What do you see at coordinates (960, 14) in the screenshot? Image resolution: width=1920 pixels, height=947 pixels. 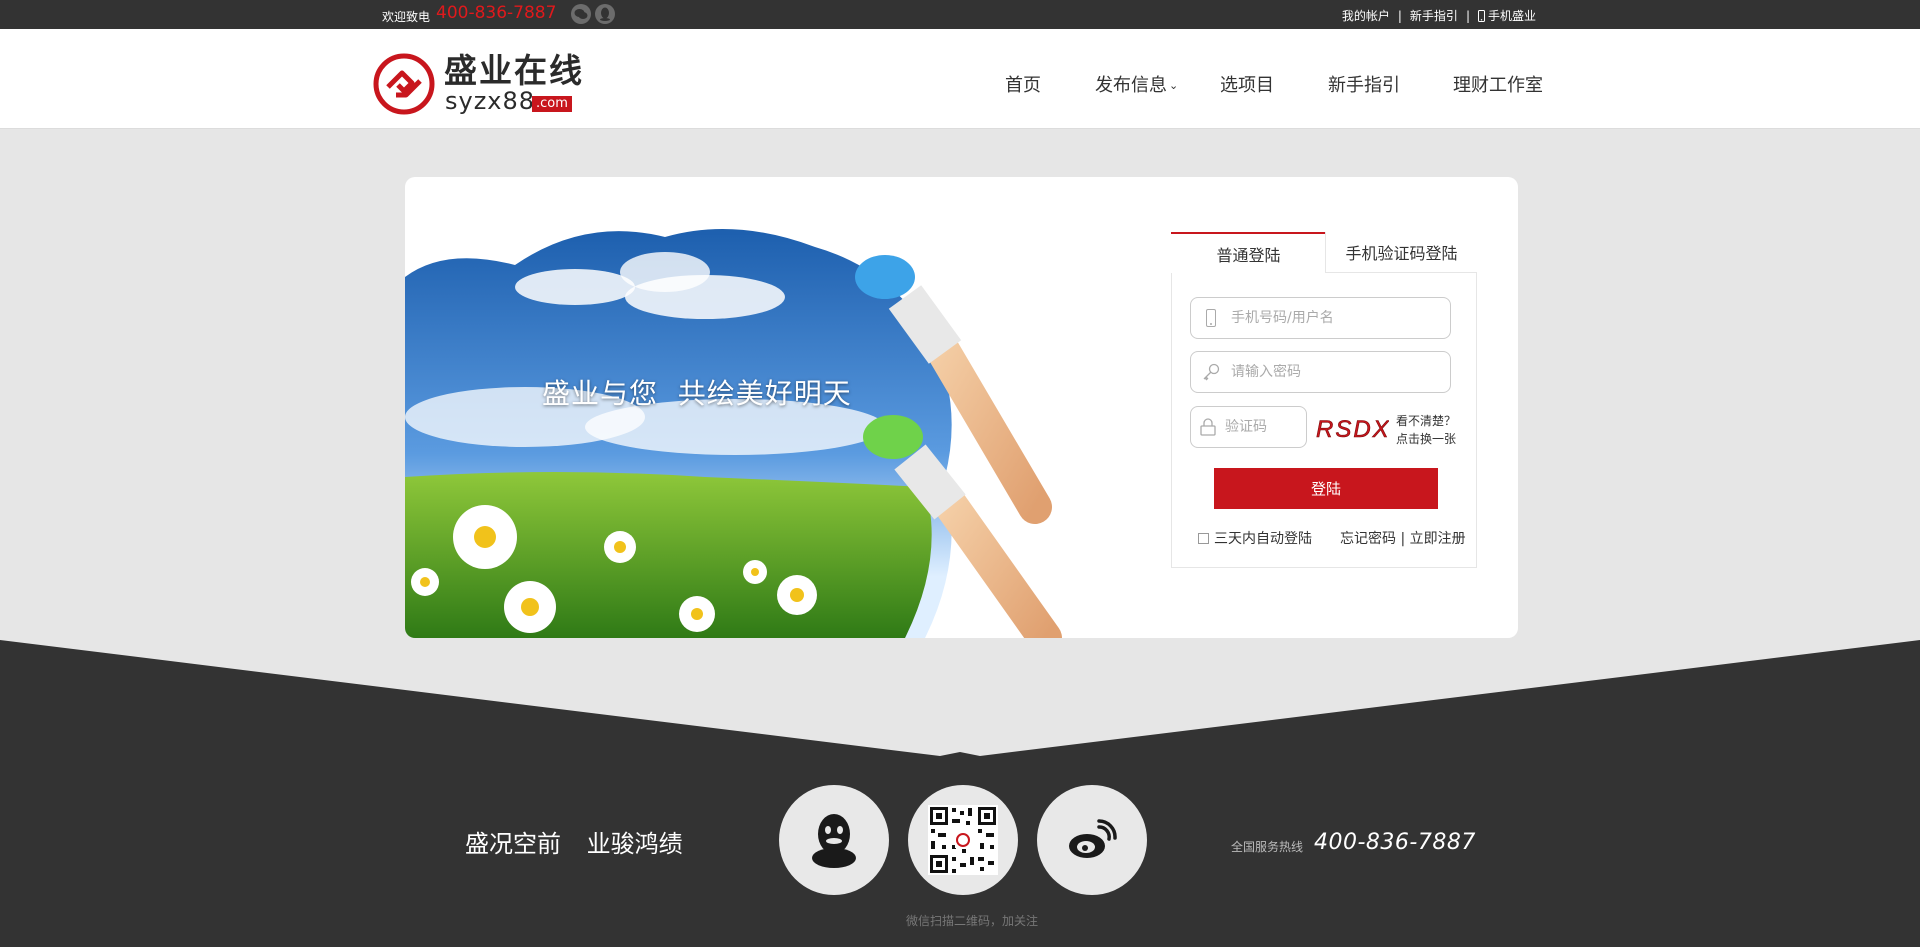 I see `top-bar: 欢迎致电 400-836-7887 我的帐户 | 新手指引 | 手机盛业` at bounding box center [960, 14].